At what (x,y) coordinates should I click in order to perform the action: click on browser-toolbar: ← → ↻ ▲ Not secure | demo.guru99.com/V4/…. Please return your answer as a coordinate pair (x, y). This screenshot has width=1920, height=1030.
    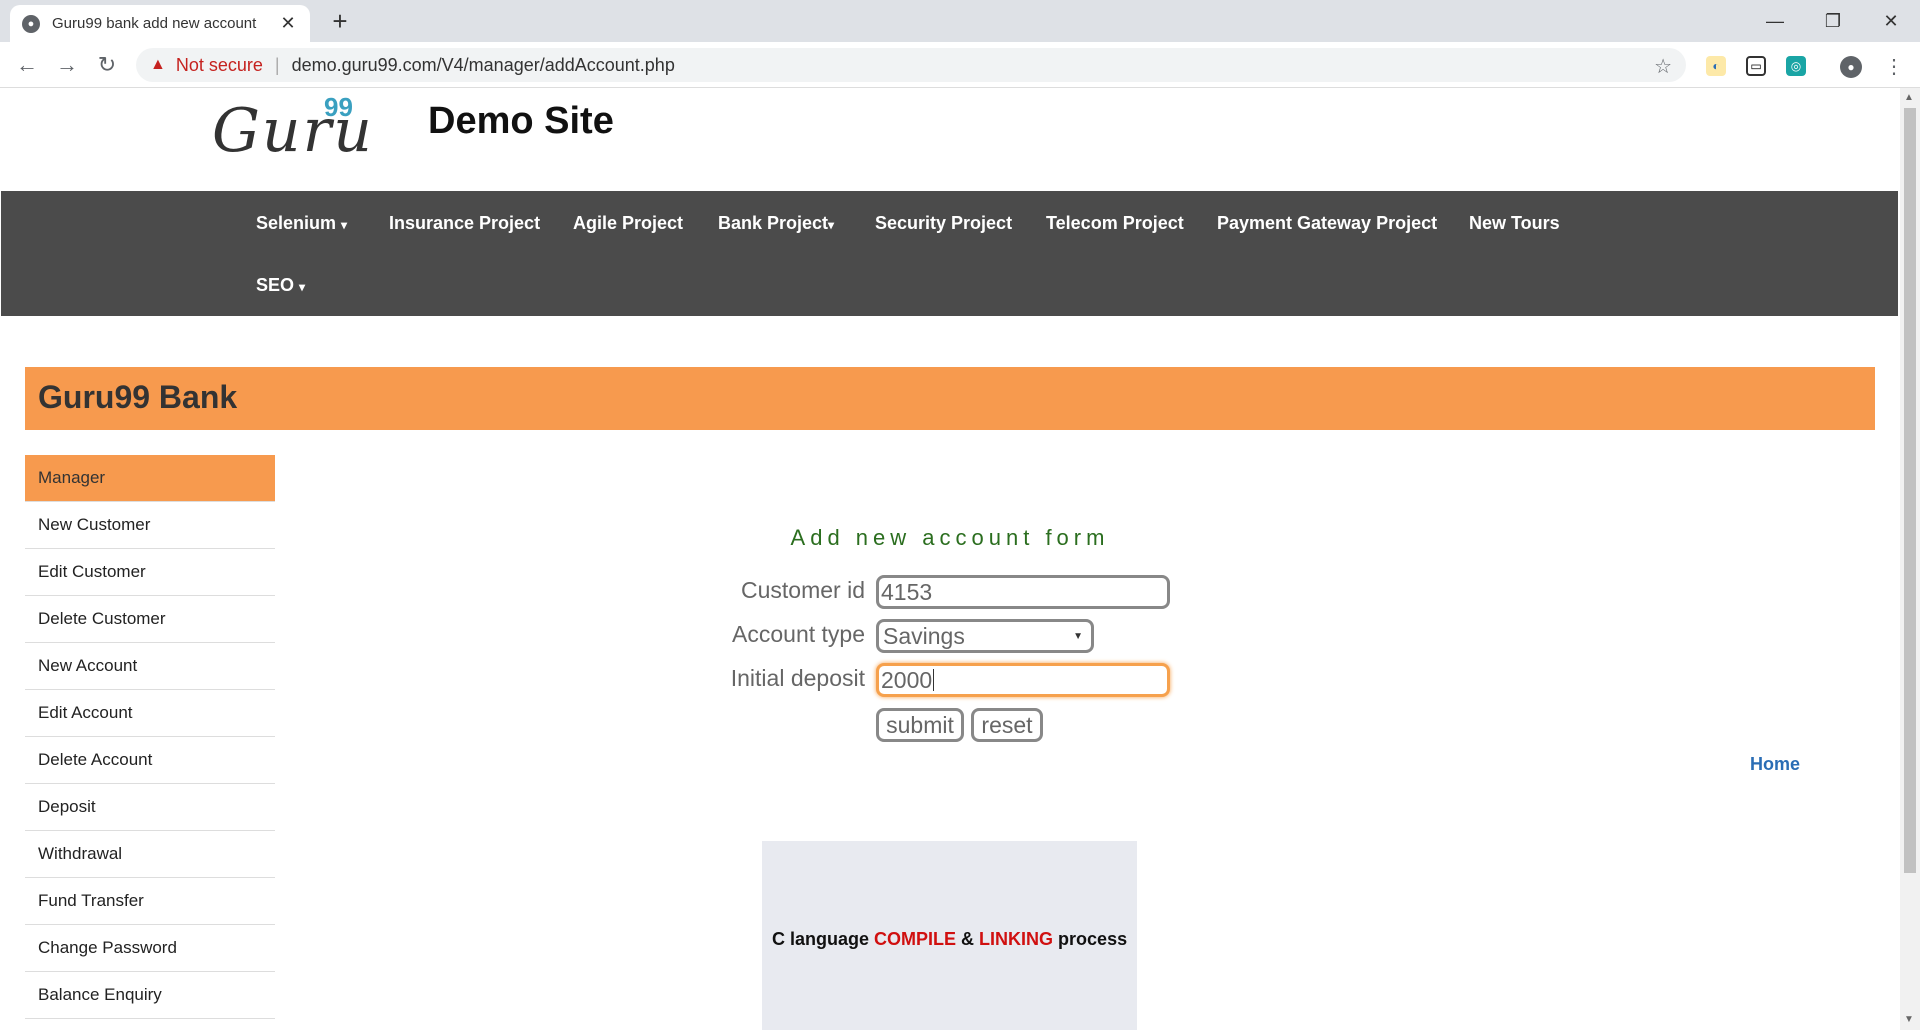
    Looking at the image, I should click on (960, 65).